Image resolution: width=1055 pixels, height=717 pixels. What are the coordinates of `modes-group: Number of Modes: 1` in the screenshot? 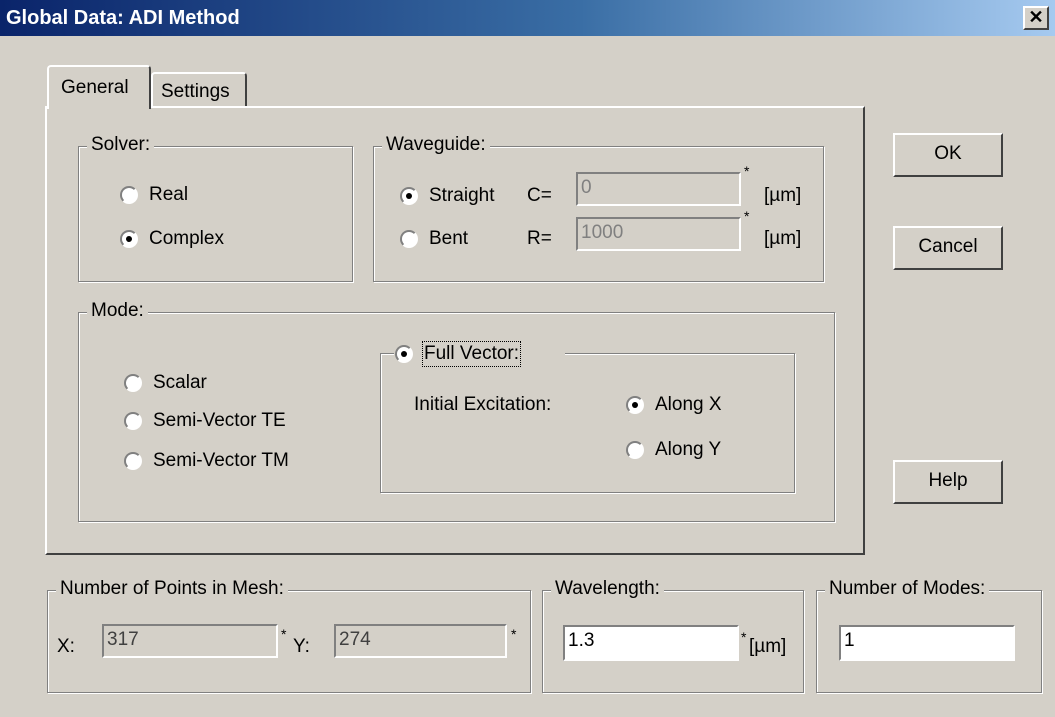 It's located at (929, 635).